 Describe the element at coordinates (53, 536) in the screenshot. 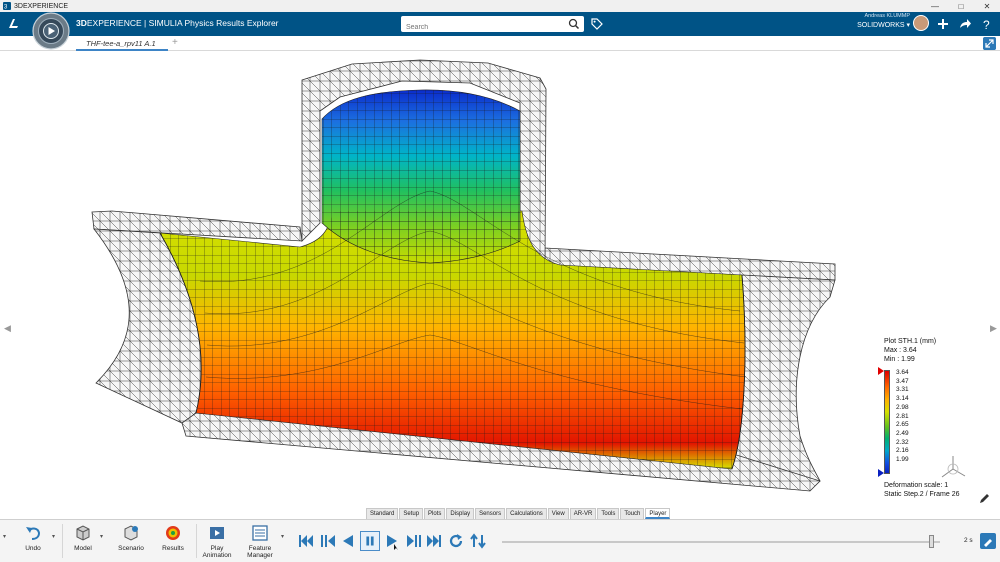

I see `undo-caret-icon: ▾` at that location.